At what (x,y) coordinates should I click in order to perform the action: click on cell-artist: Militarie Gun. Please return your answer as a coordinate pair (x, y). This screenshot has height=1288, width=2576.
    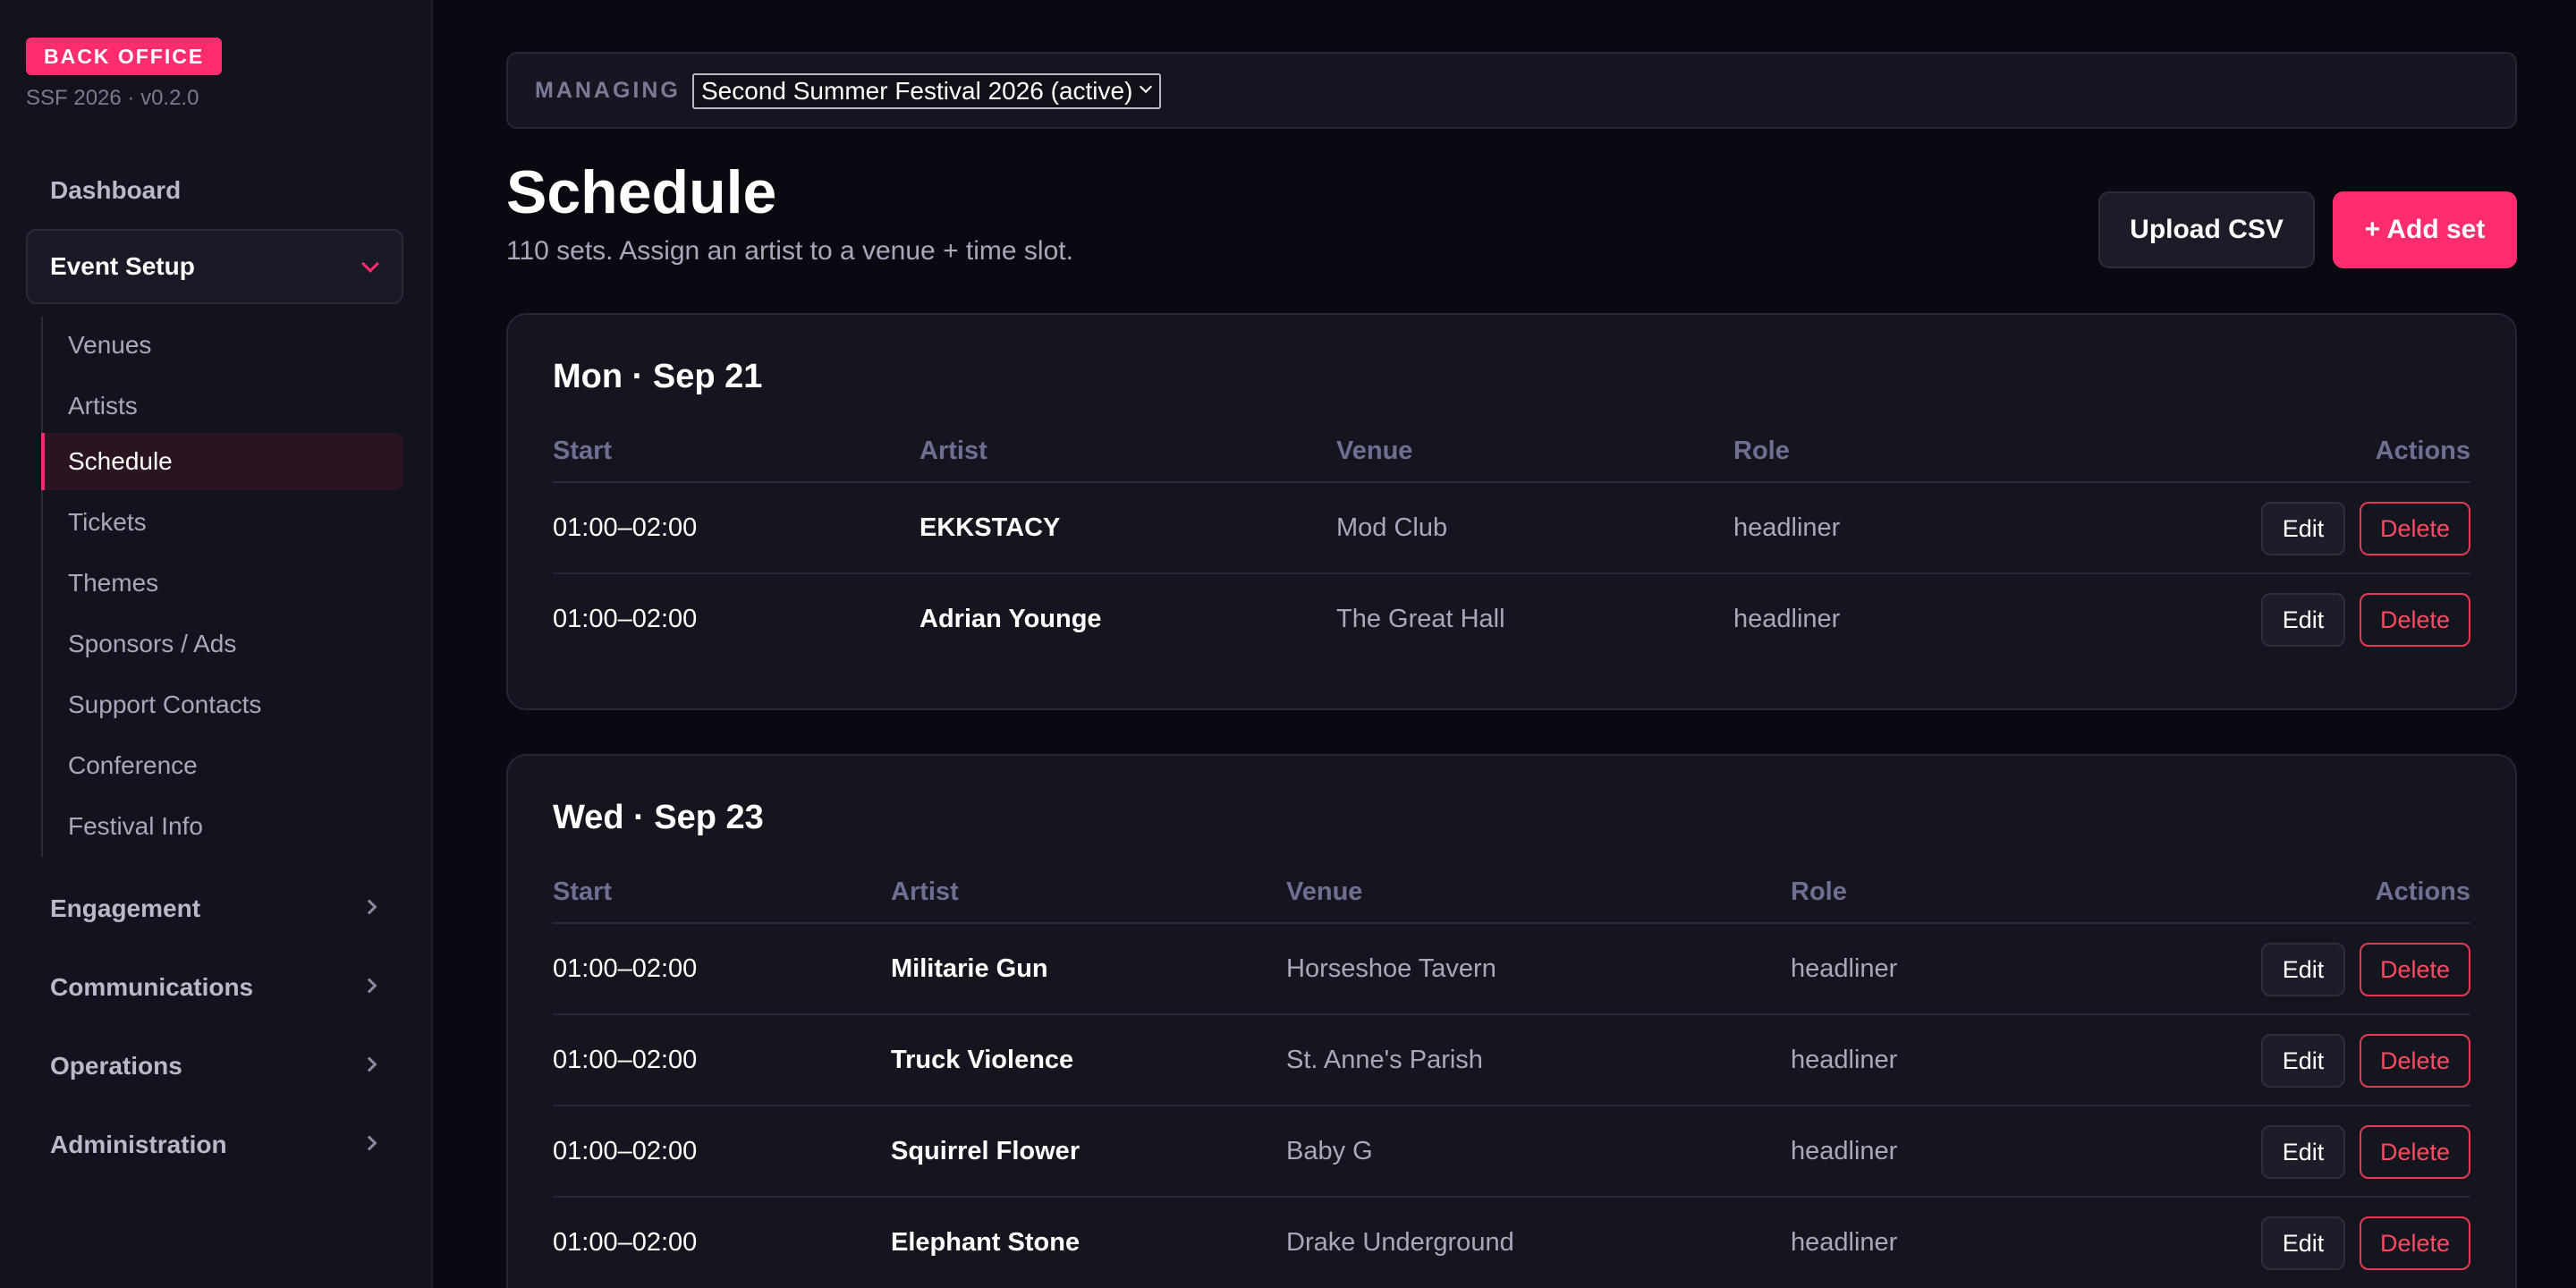
    Looking at the image, I should click on (969, 968).